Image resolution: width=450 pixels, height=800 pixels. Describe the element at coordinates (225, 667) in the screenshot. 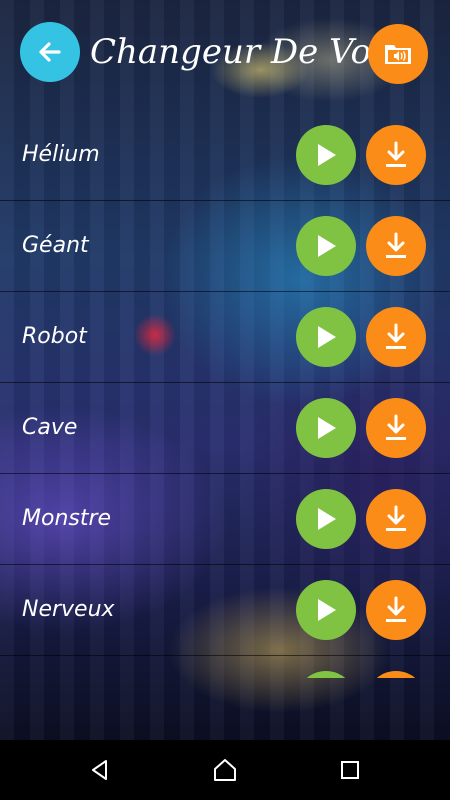

I see `list-item` at that location.